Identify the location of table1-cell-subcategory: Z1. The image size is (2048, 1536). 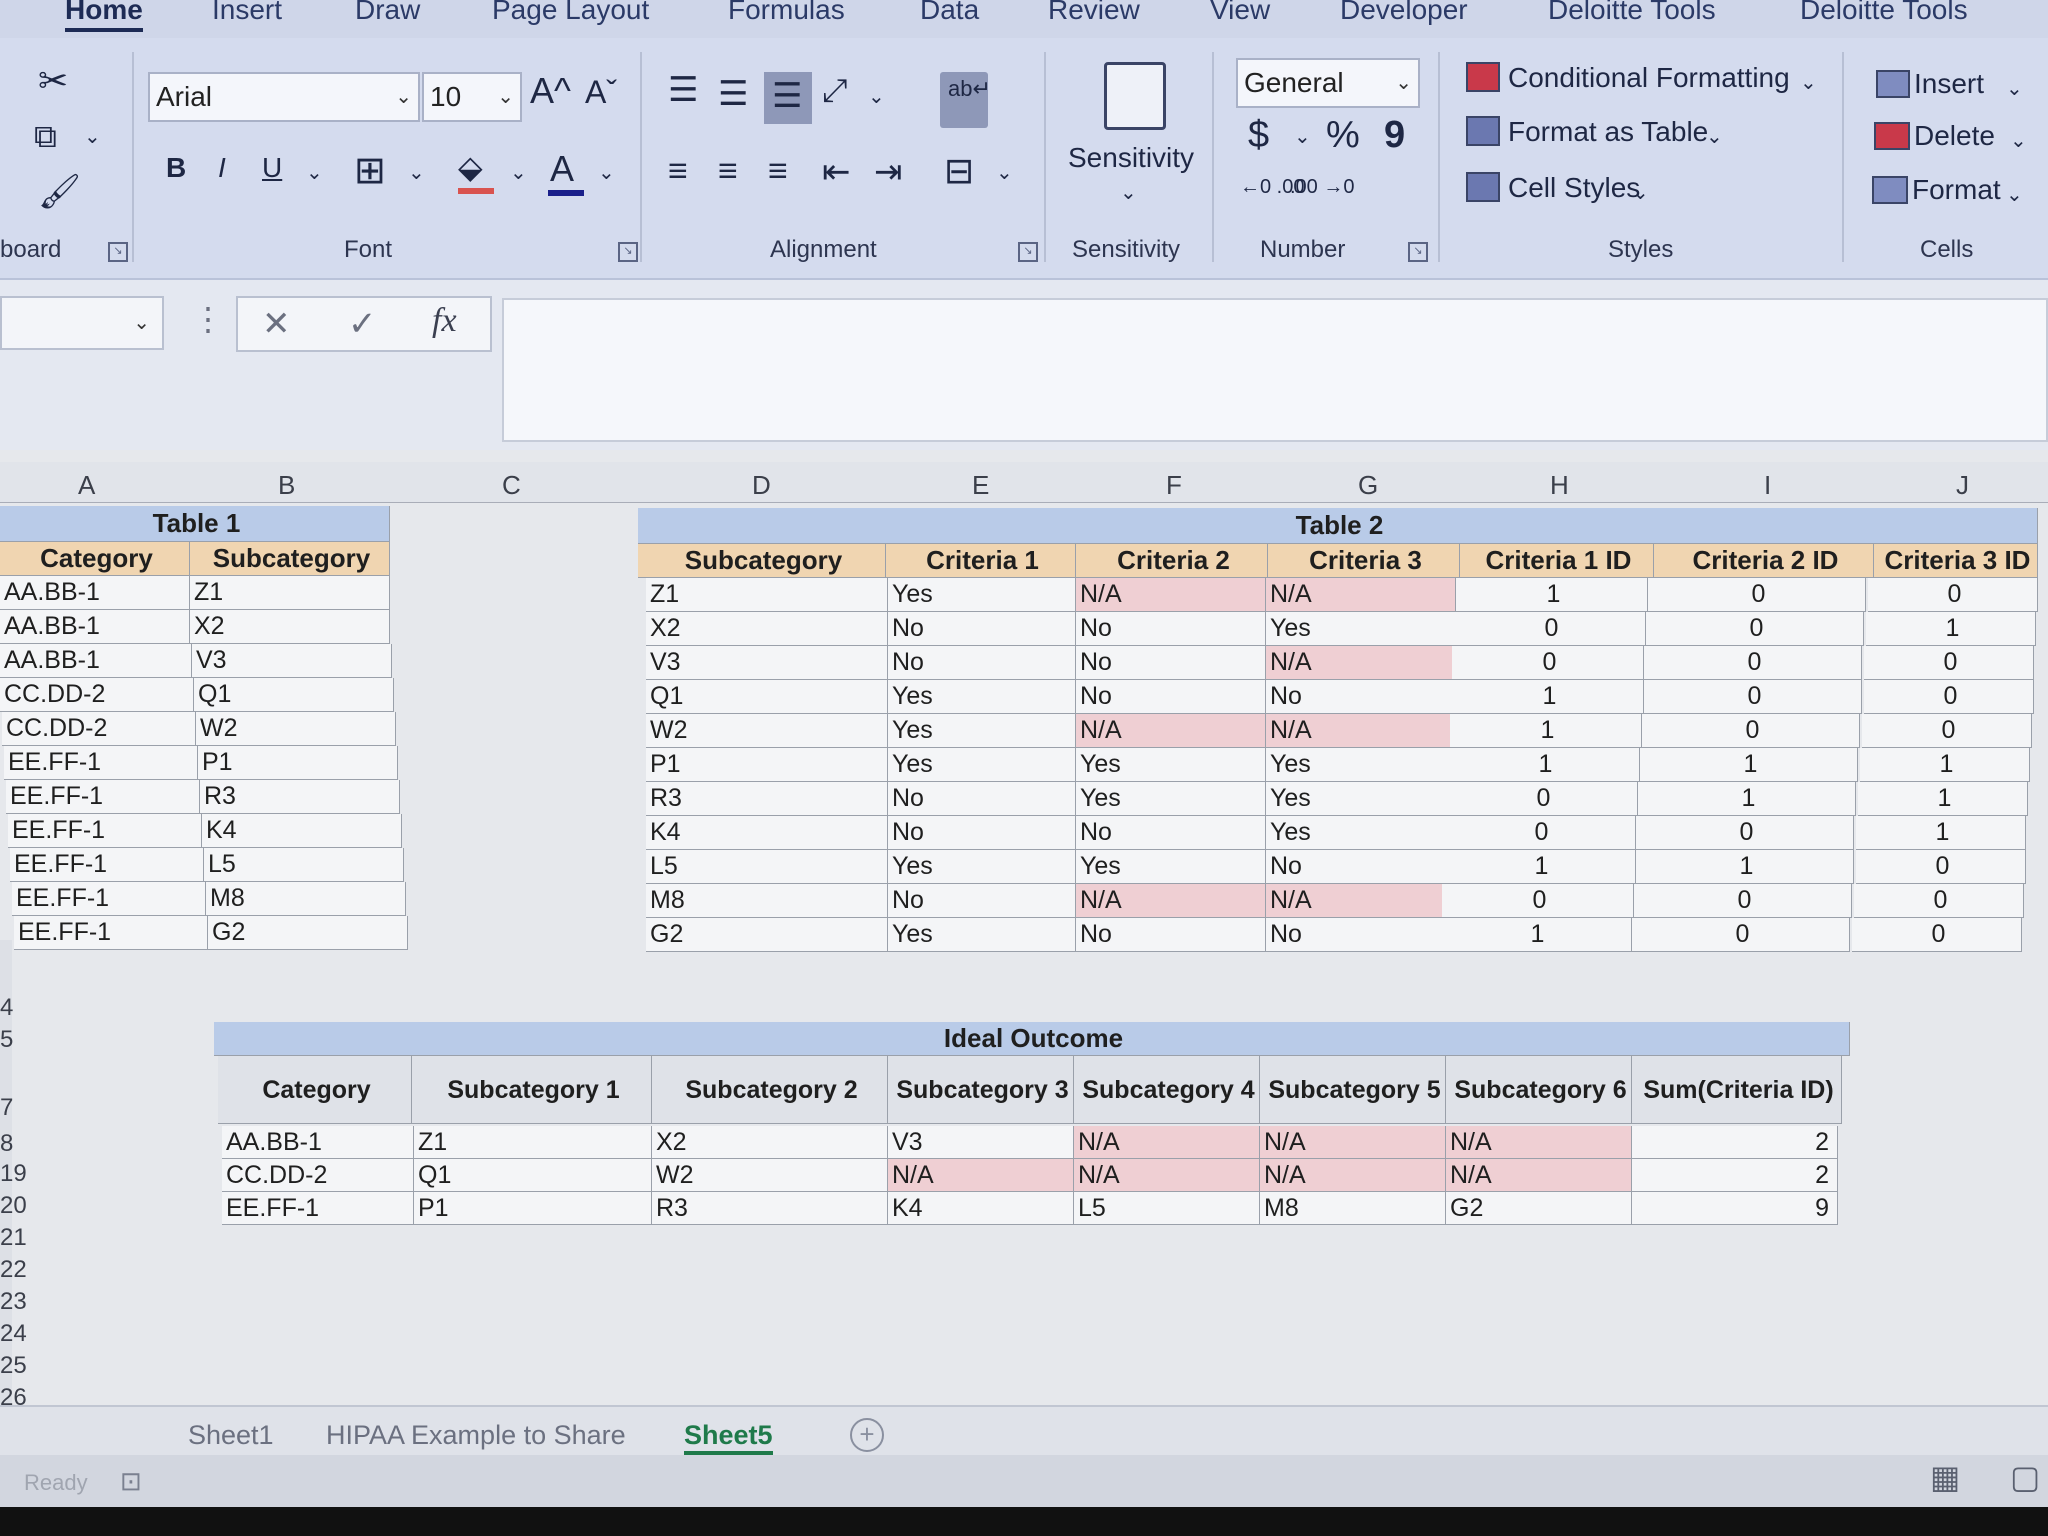
(290, 593).